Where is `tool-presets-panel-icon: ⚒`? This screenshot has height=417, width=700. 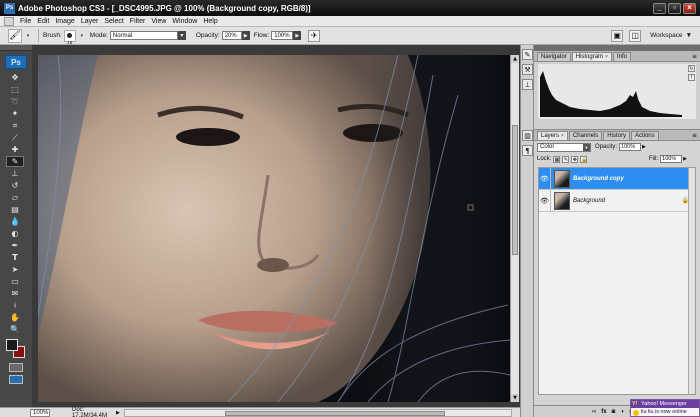 tool-presets-panel-icon: ⚒ is located at coordinates (527, 69).